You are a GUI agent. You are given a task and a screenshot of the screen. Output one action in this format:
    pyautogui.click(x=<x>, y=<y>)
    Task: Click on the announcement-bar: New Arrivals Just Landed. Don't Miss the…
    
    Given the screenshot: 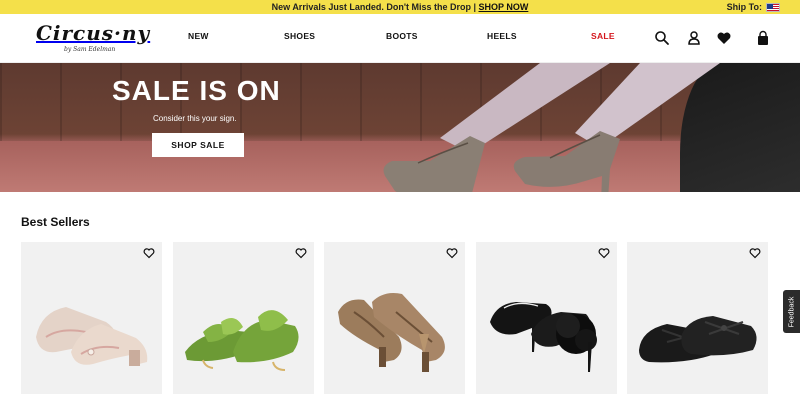 What is the action you would take?
    pyautogui.click(x=400, y=7)
    